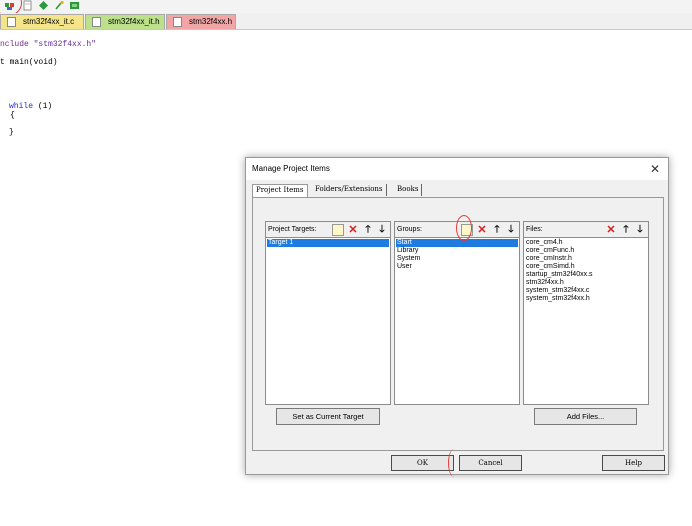  I want to click on tab-stm32f4xx-h: stm32f4xx.h, so click(201, 21).